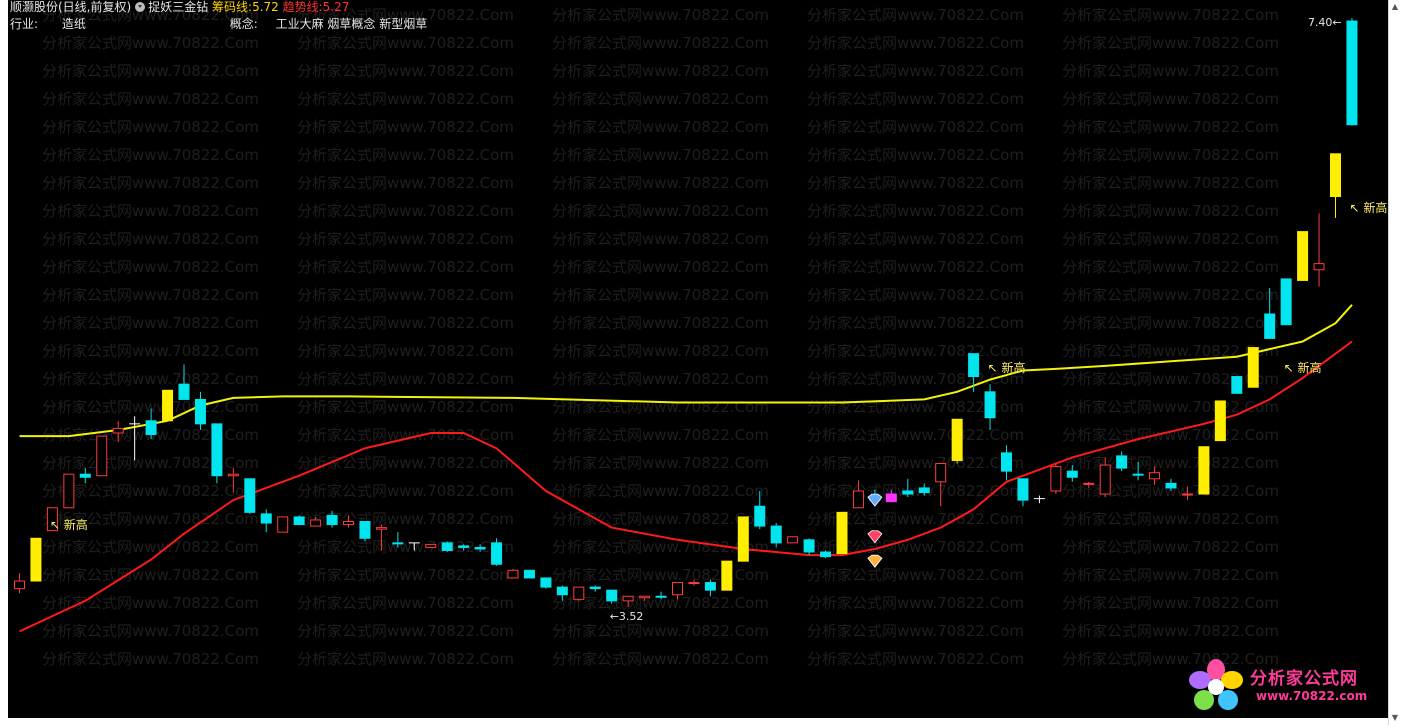 This screenshot has width=1401, height=725. I want to click on trend-line-label: 趋势线:, so click(302, 7).